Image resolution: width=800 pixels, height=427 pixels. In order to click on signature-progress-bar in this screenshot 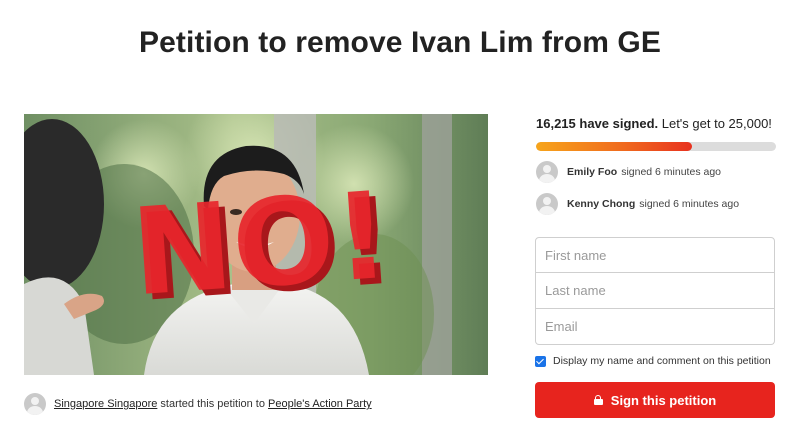, I will do `click(656, 146)`.